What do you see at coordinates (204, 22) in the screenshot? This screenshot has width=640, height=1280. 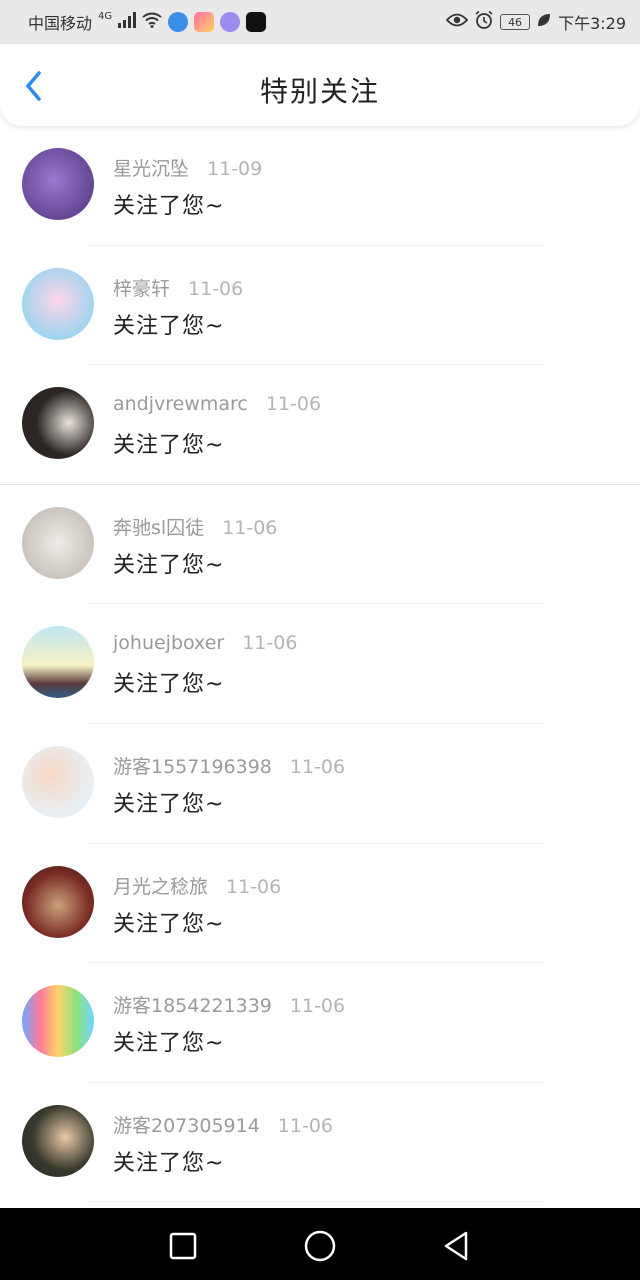 I see `store-app-icon` at bounding box center [204, 22].